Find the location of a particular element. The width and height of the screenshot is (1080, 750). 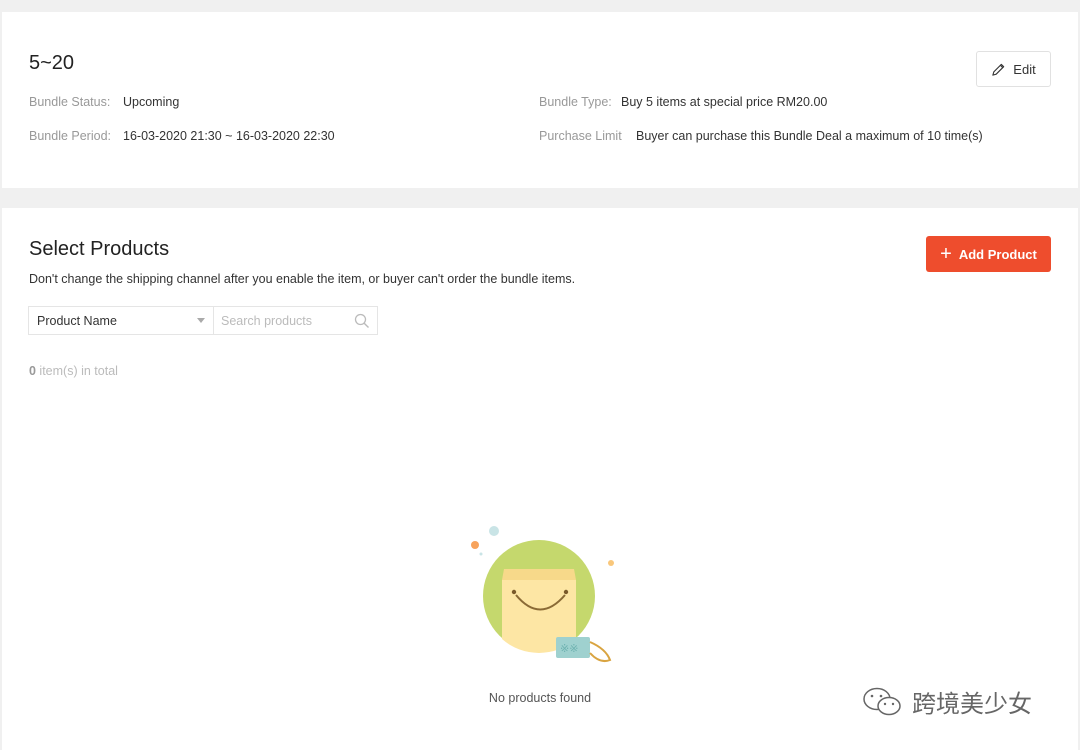

watermark-text: 跨境美少女 is located at coordinates (972, 704).